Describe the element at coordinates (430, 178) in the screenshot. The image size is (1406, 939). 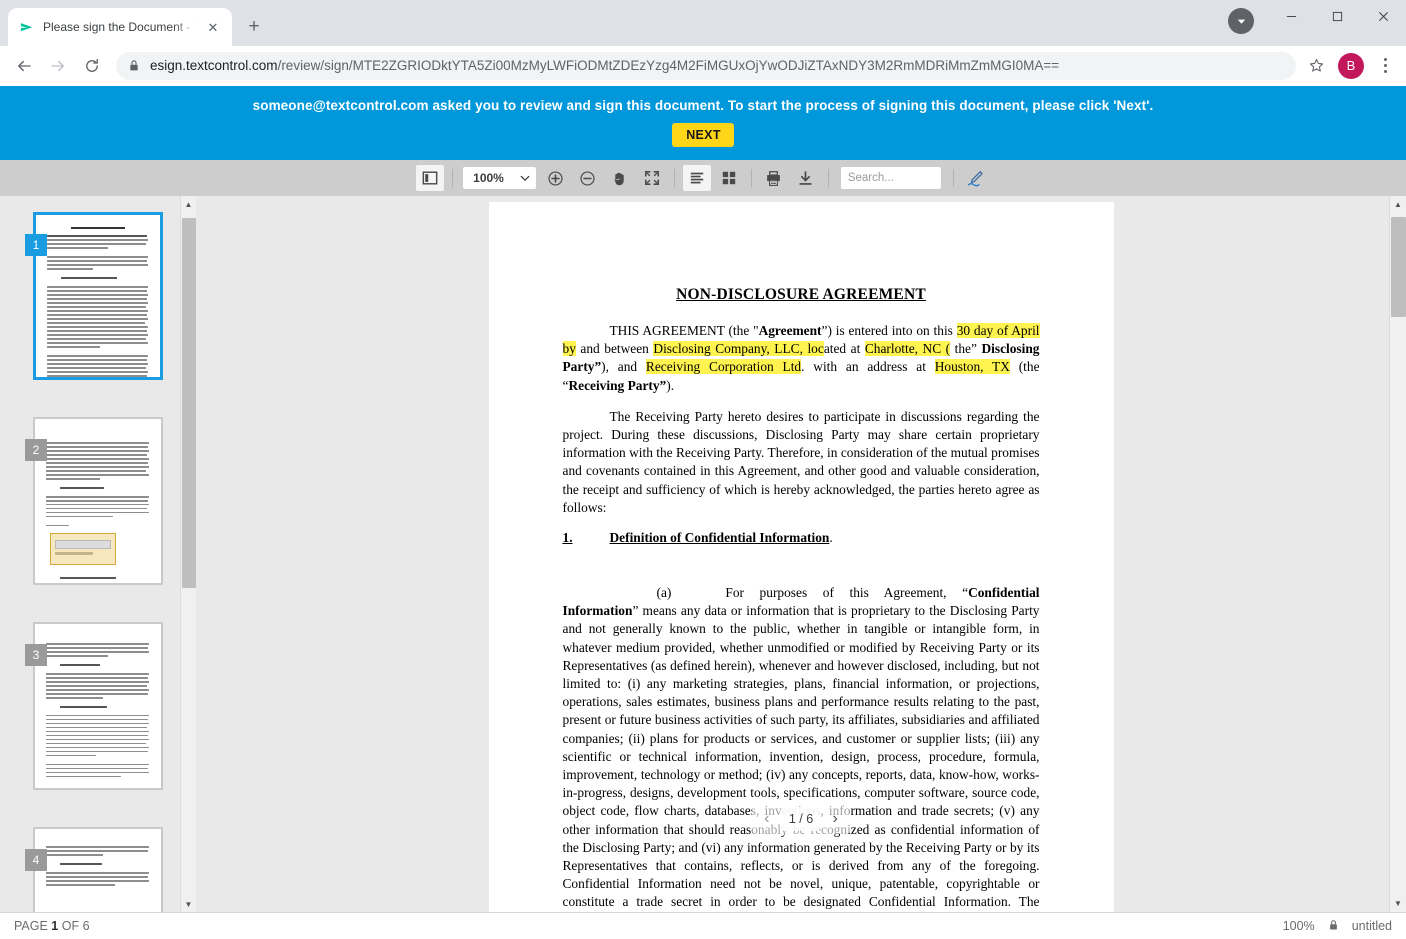
I see `sidebar-panel-icon` at that location.